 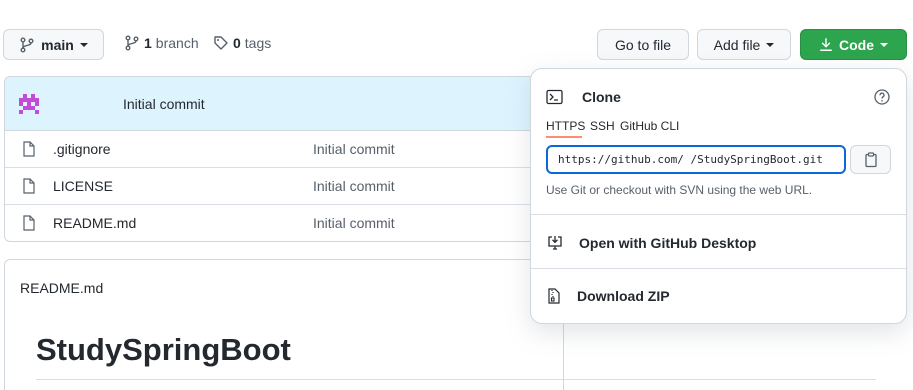 I want to click on table-row: README.md Initial commit, so click(x=284, y=223).